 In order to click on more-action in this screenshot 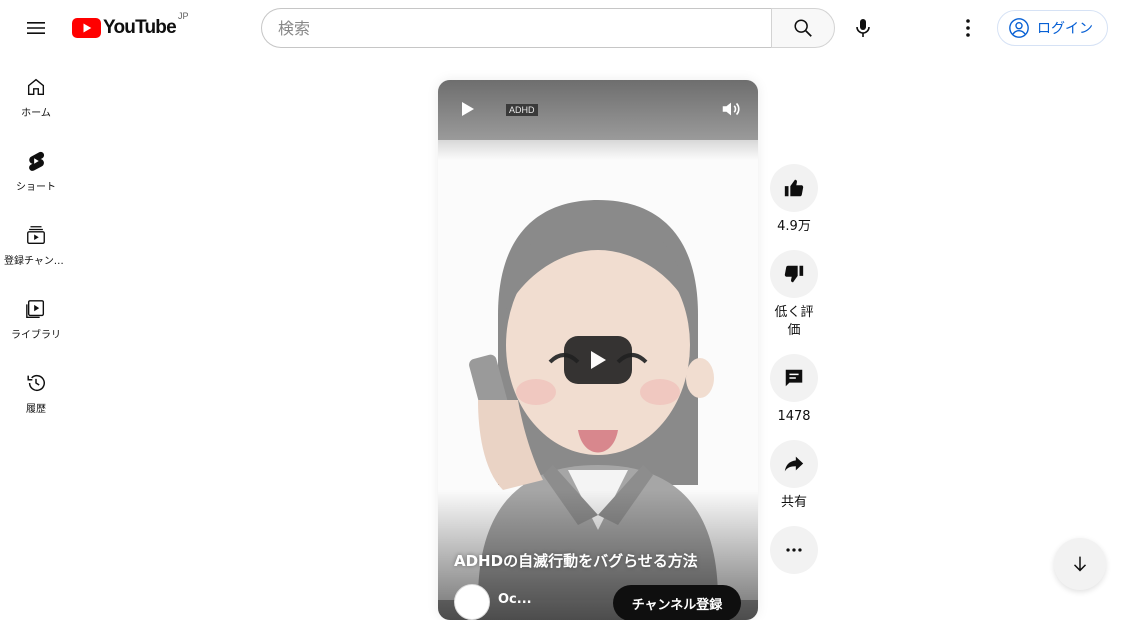, I will do `click(794, 550)`.